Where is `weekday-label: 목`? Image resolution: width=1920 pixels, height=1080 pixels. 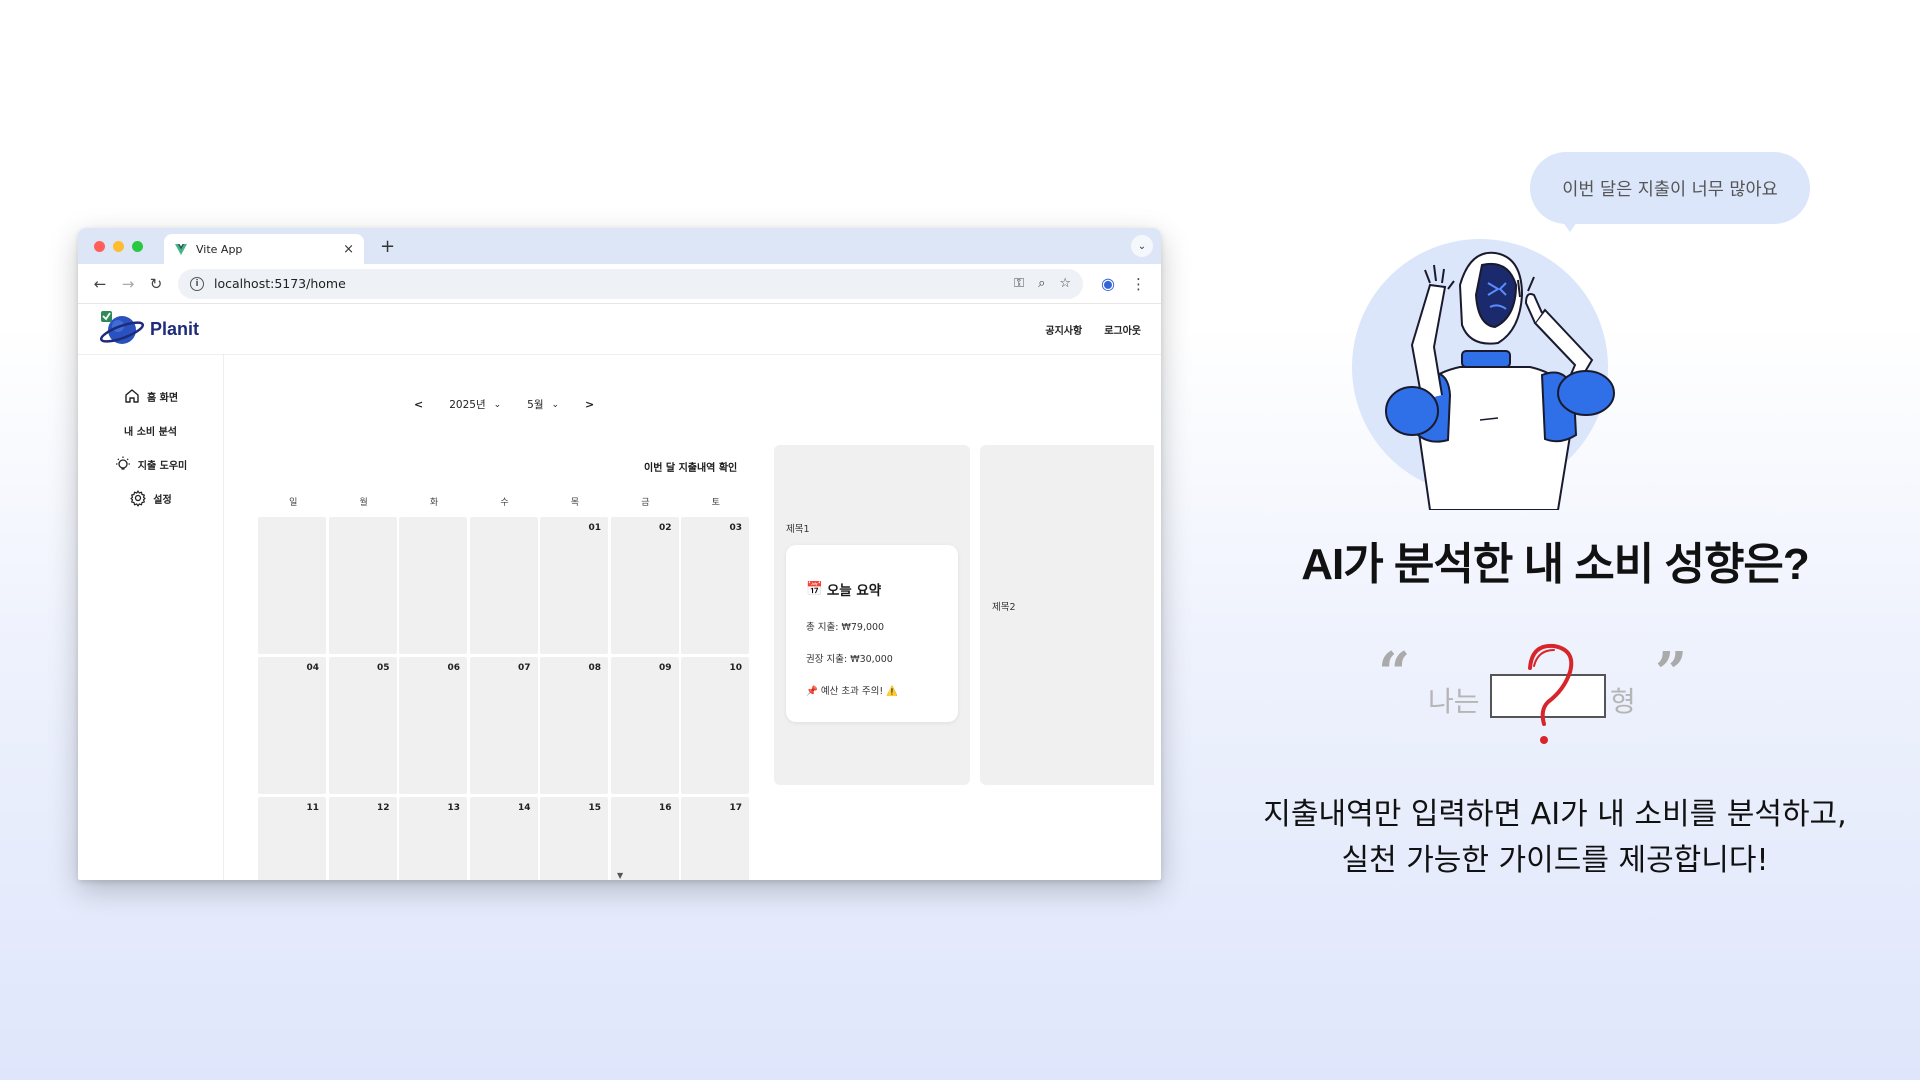
weekday-label: 목 is located at coordinates (575, 503).